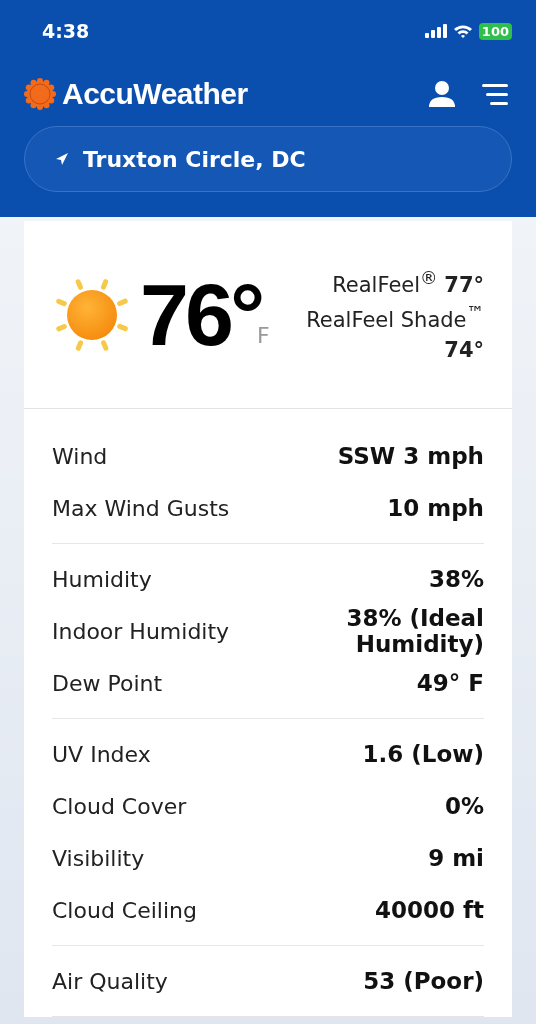 The width and height of the screenshot is (536, 1024). I want to click on realfeel-value: 77°, so click(464, 284).